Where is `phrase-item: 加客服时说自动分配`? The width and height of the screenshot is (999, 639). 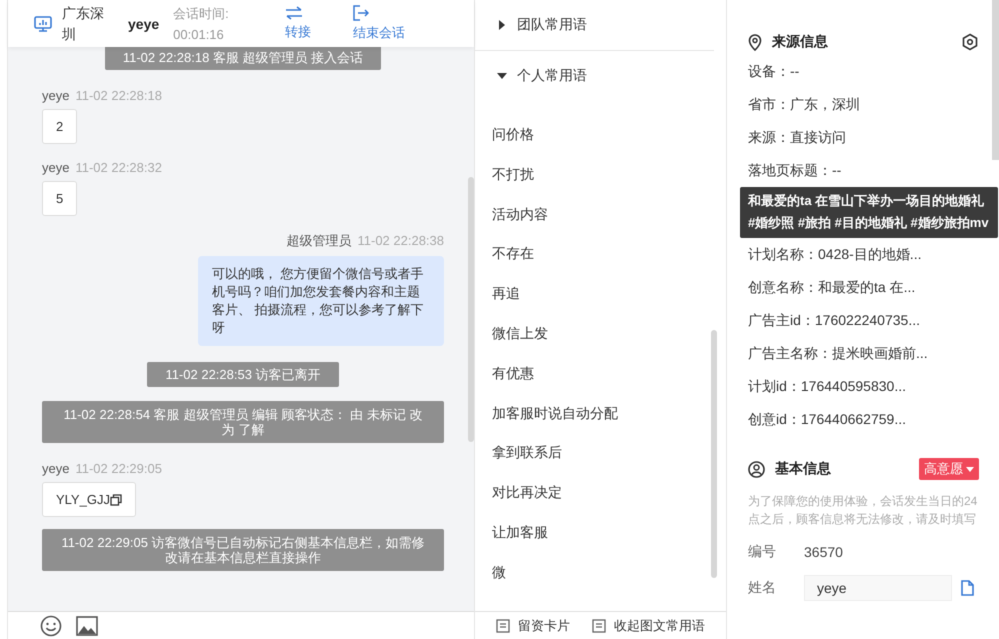
phrase-item: 加客服时说自动分配 is located at coordinates (600, 414).